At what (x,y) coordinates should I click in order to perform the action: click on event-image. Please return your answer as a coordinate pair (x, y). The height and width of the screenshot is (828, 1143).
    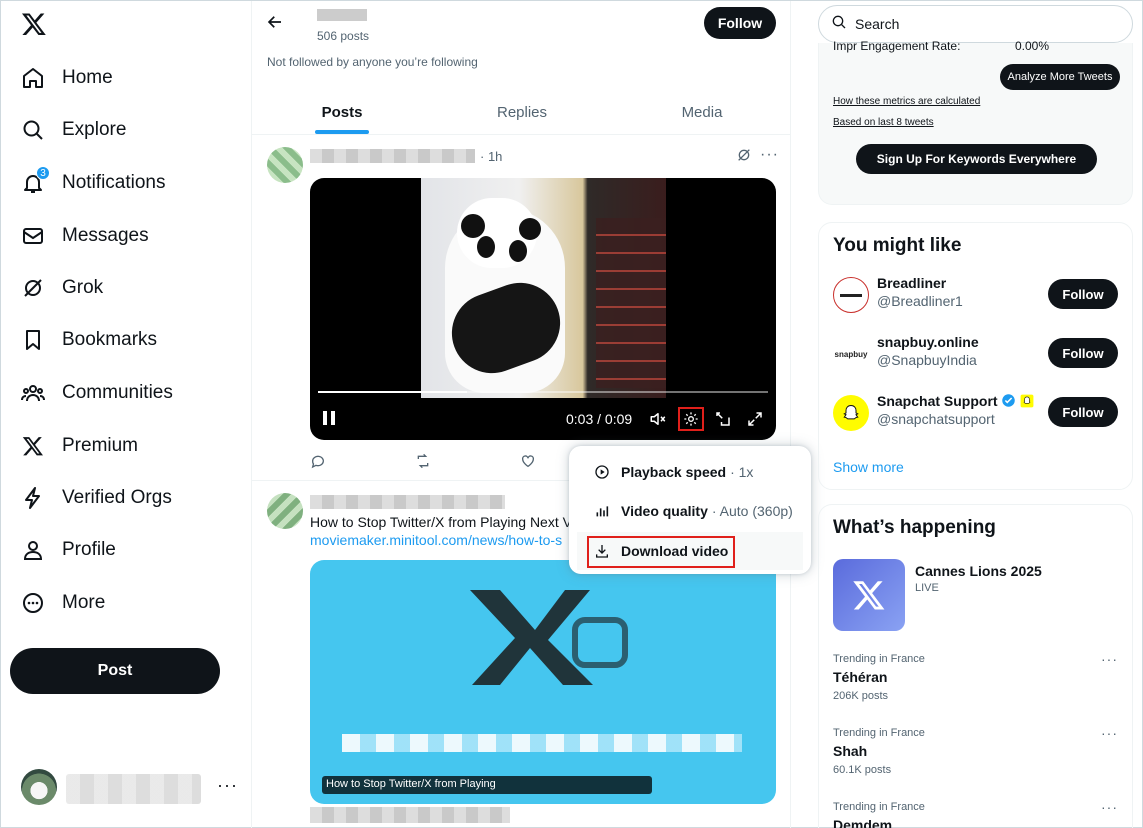
    Looking at the image, I should click on (869, 595).